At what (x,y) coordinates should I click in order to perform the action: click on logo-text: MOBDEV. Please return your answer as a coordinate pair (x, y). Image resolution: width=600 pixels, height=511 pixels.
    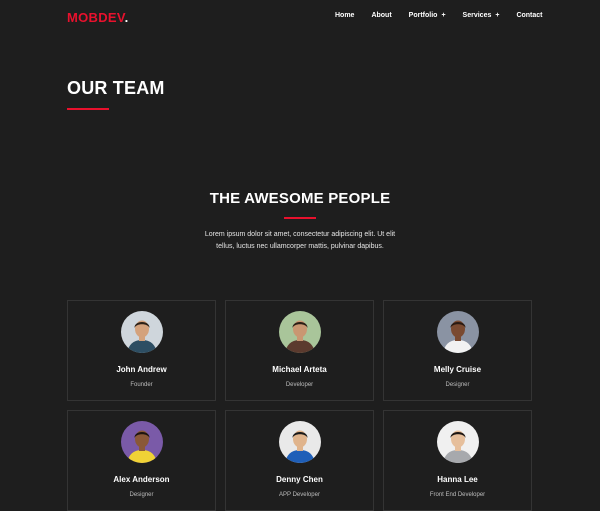
    Looking at the image, I should click on (96, 17).